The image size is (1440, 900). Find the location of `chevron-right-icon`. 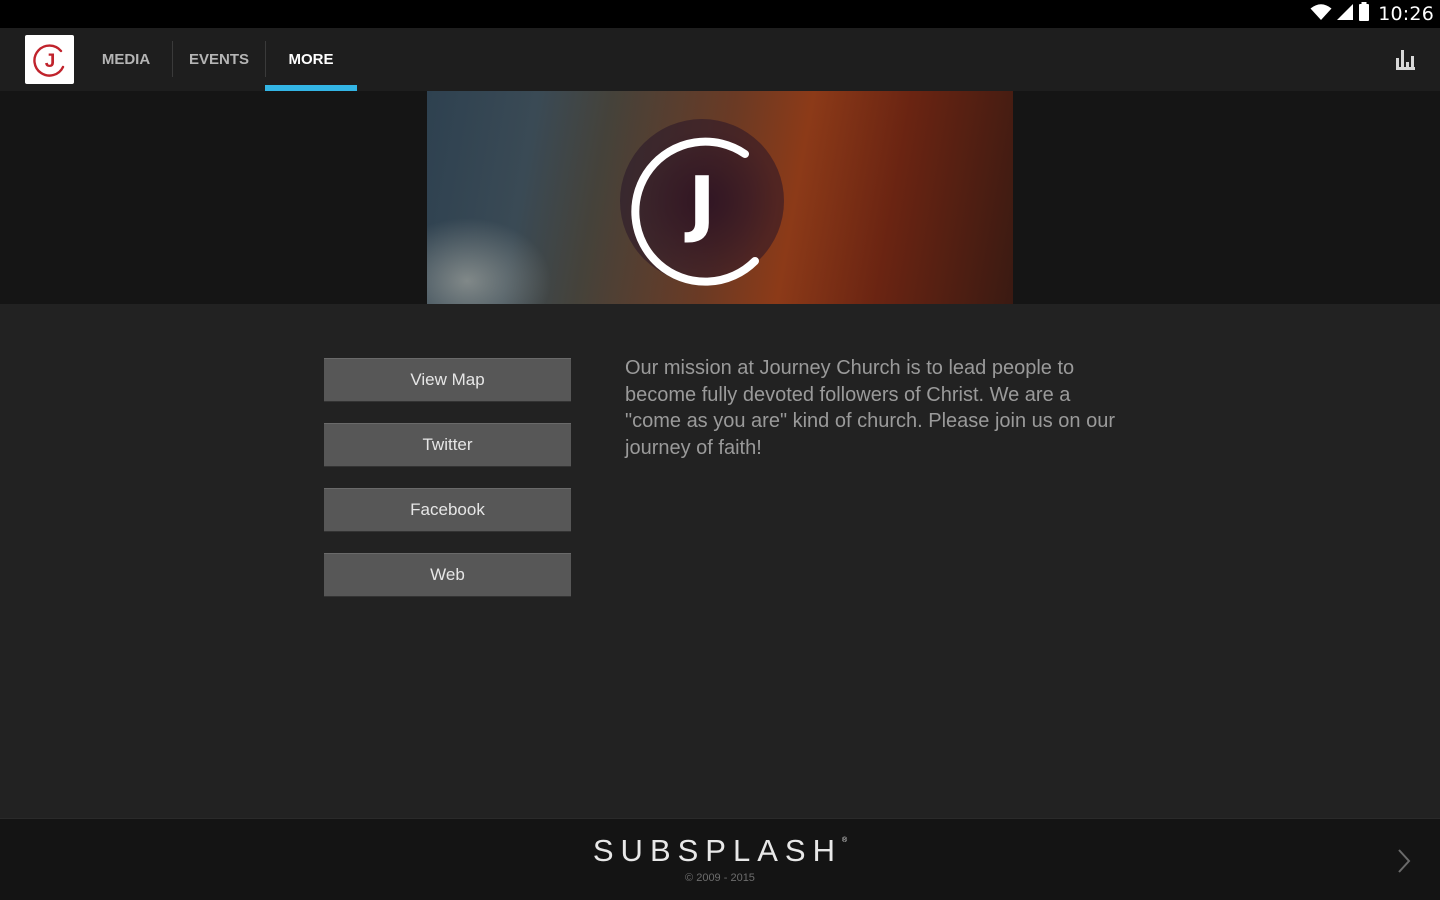

chevron-right-icon is located at coordinates (1404, 861).